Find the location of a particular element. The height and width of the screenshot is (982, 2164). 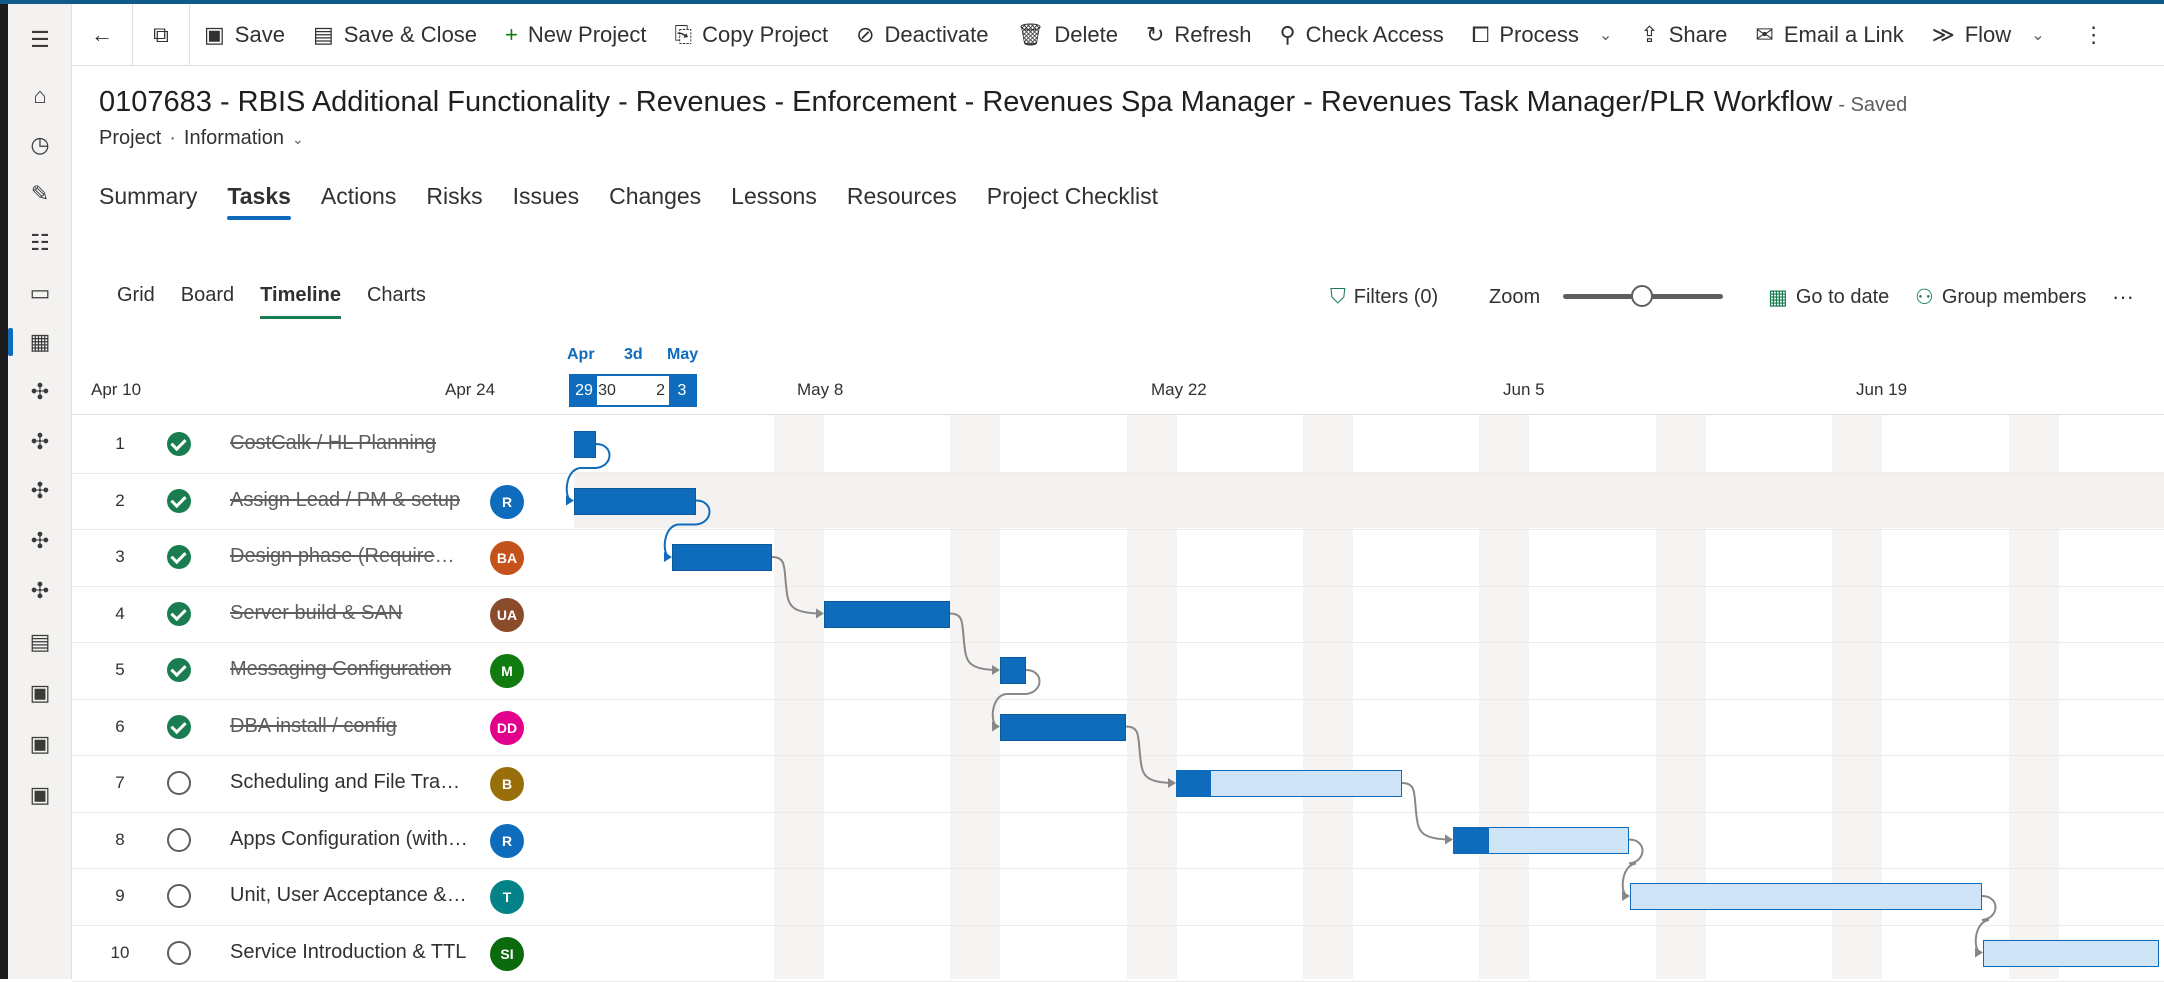

check-access-button: ⚲ Check Access is located at coordinates (1361, 35).